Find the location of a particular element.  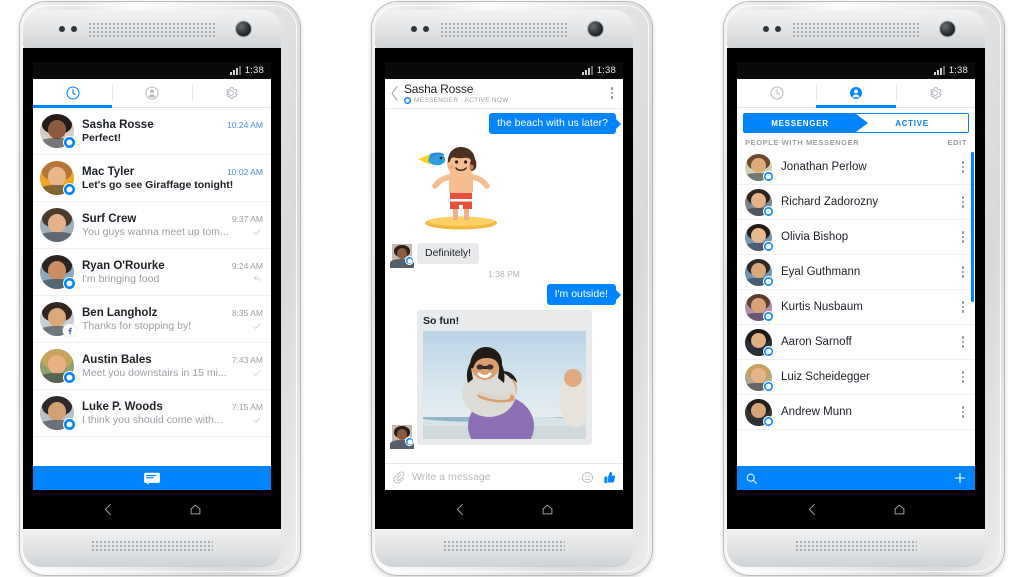

overflow-menu-icon is located at coordinates (612, 93).